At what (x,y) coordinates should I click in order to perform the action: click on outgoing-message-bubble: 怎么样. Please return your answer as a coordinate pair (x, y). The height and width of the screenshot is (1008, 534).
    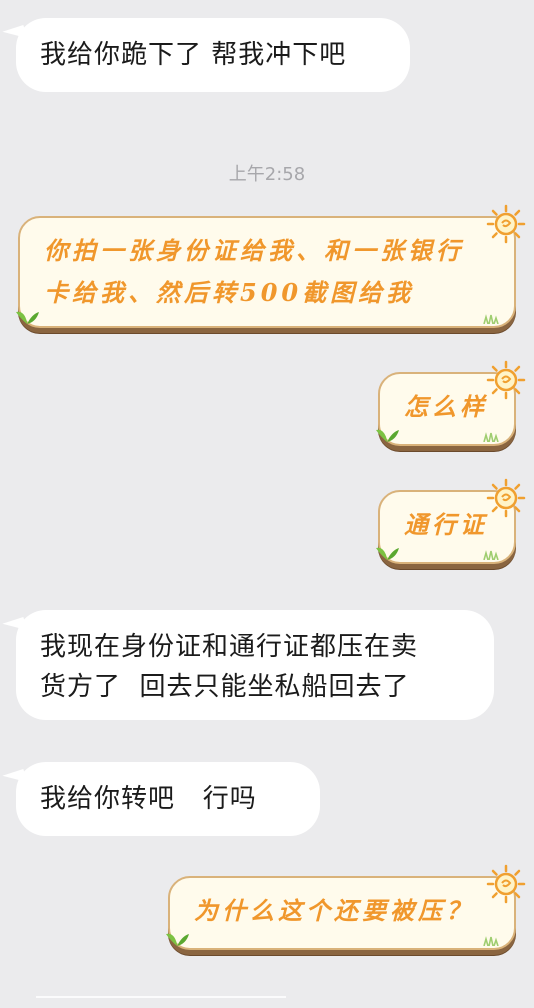
    Looking at the image, I should click on (451, 403).